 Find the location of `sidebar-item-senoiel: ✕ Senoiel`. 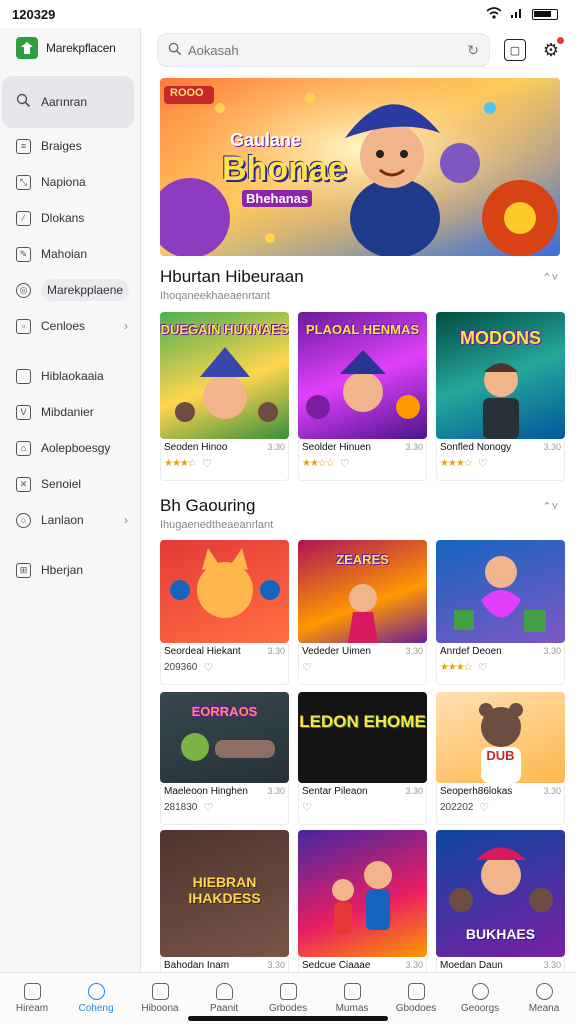

sidebar-item-senoiel: ✕ Senoiel is located at coordinates (70, 484).